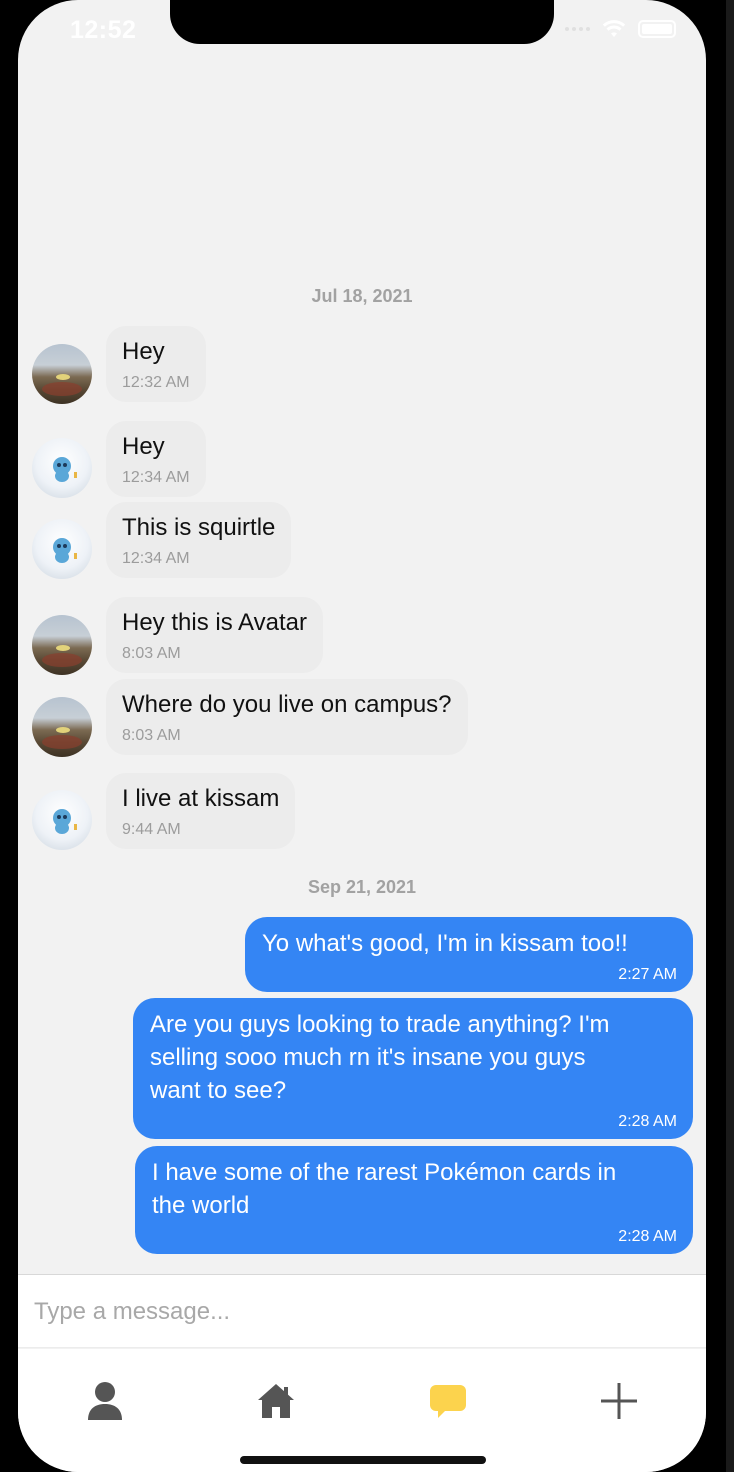 The image size is (734, 1472). Describe the element at coordinates (218, 1090) in the screenshot. I see `message-line: want to see?` at that location.